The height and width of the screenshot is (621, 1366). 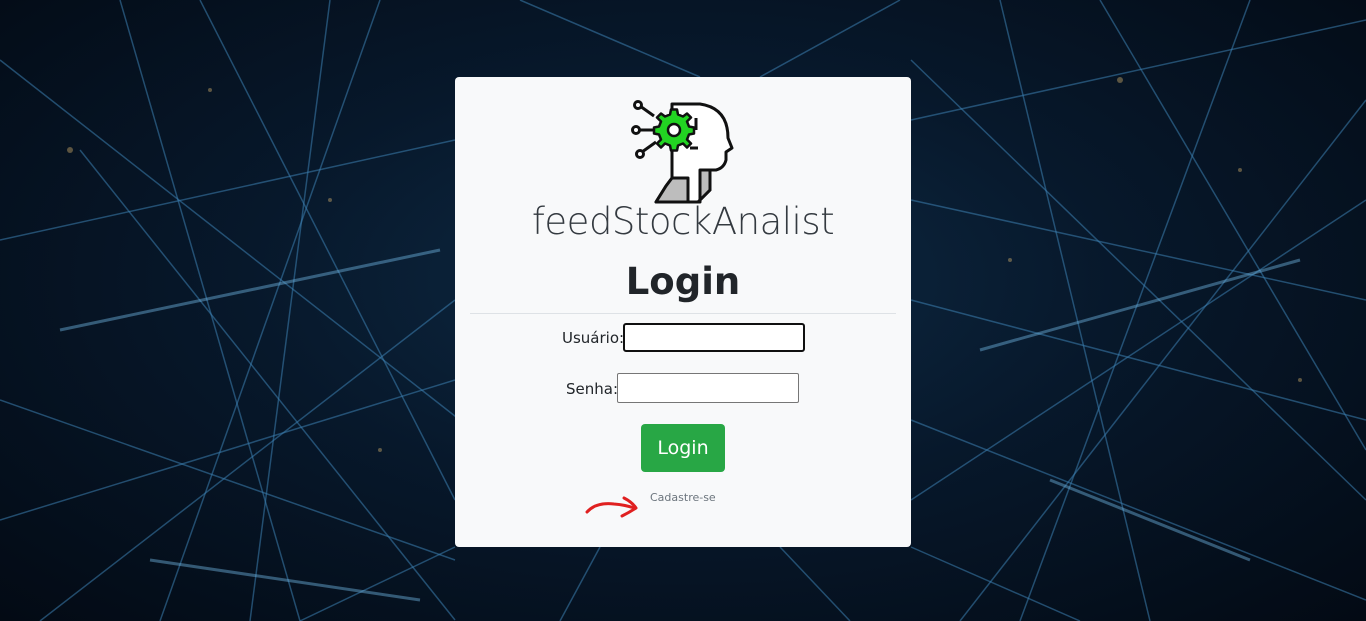 What do you see at coordinates (683, 221) in the screenshot?
I see `app-name: feedStockAnalist` at bounding box center [683, 221].